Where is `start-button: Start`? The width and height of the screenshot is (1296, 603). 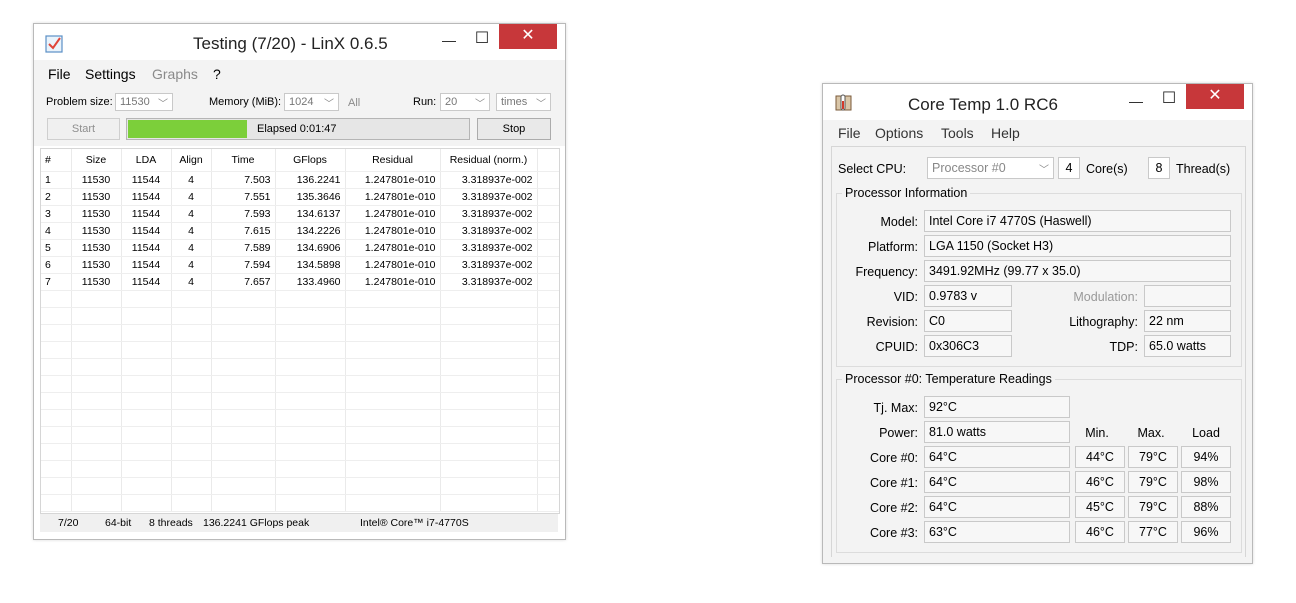 start-button: Start is located at coordinates (83, 129).